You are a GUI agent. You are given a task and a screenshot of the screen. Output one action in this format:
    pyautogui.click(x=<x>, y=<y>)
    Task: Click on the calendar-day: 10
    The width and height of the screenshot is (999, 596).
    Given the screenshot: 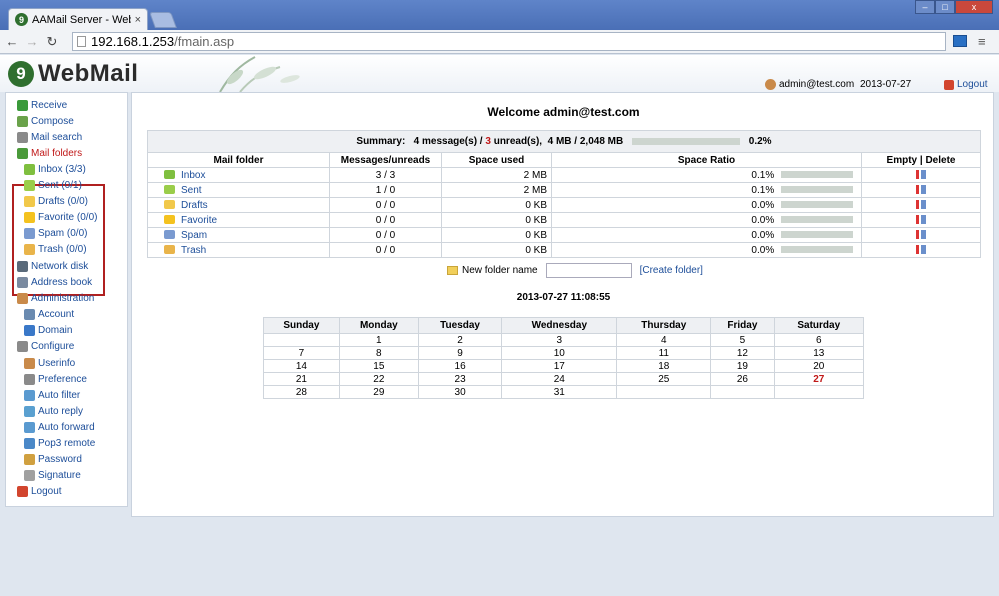 What is the action you would take?
    pyautogui.click(x=559, y=353)
    